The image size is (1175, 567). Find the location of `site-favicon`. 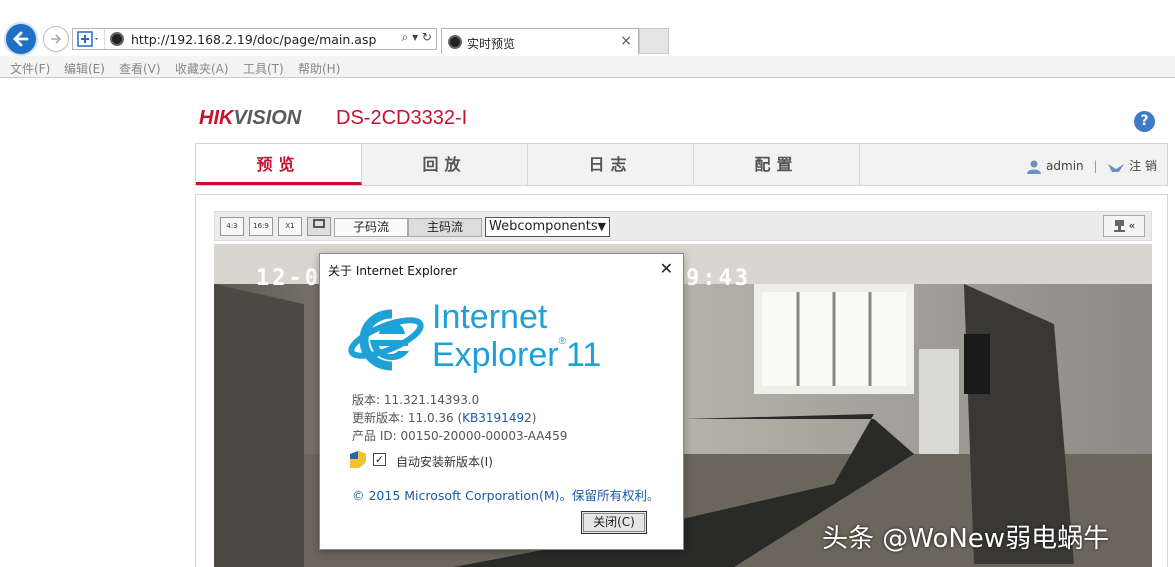

site-favicon is located at coordinates (117, 39).